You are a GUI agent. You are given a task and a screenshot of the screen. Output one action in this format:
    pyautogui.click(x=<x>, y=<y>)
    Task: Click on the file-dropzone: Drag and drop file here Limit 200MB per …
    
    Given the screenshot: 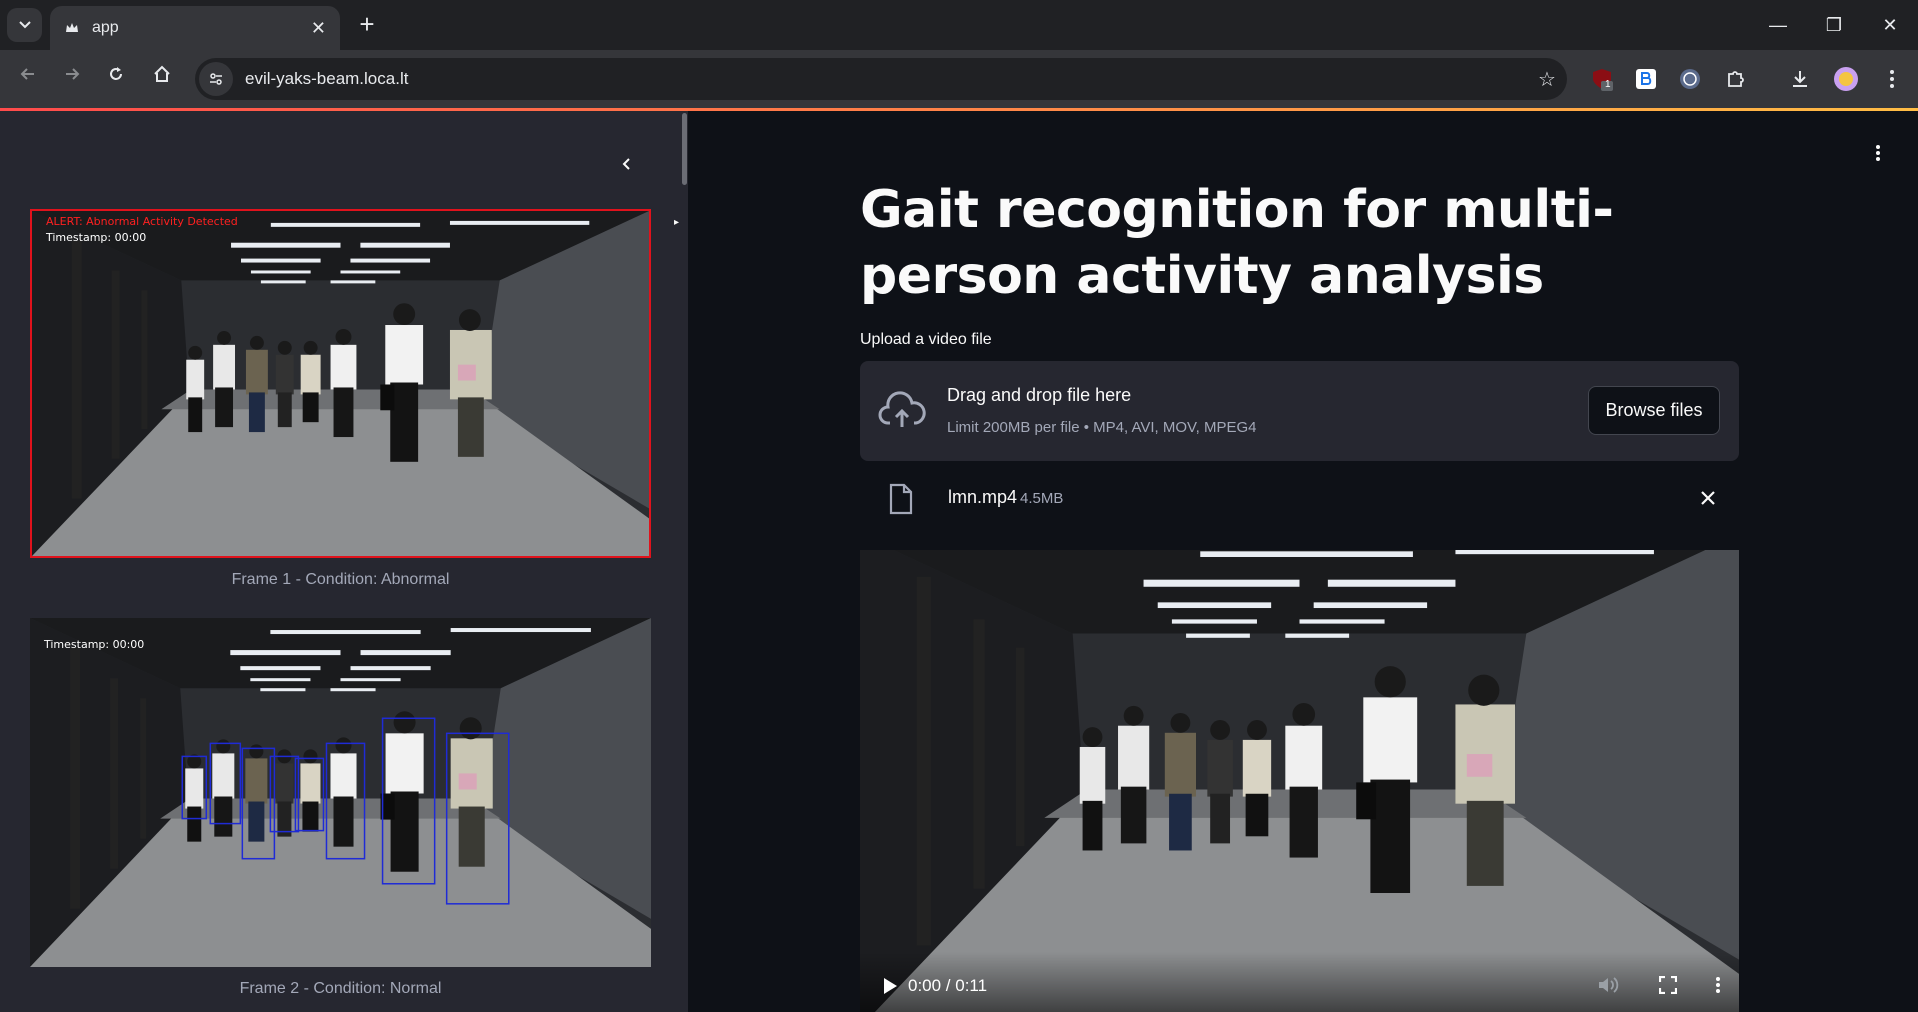 What is the action you would take?
    pyautogui.click(x=1299, y=411)
    